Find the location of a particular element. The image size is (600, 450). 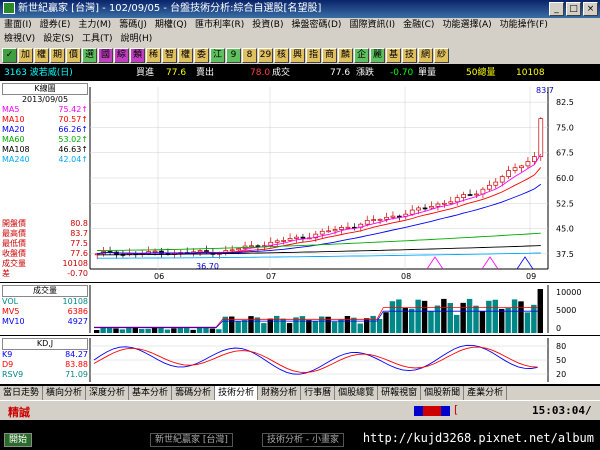

toolbar-button-15: 8 is located at coordinates (249, 55).